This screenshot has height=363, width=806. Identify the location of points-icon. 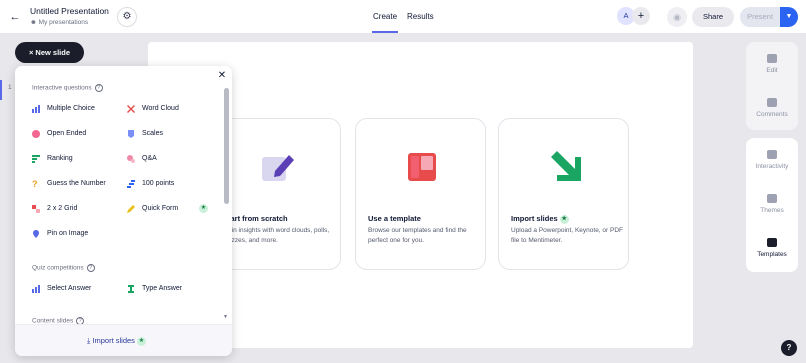
(131, 184).